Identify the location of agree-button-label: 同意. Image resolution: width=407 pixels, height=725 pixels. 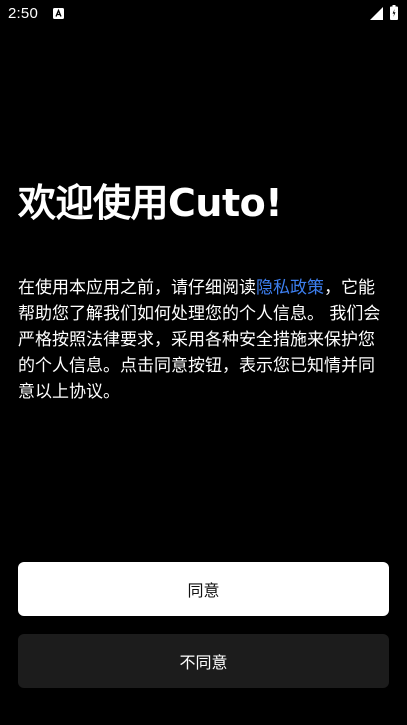
(203, 590).